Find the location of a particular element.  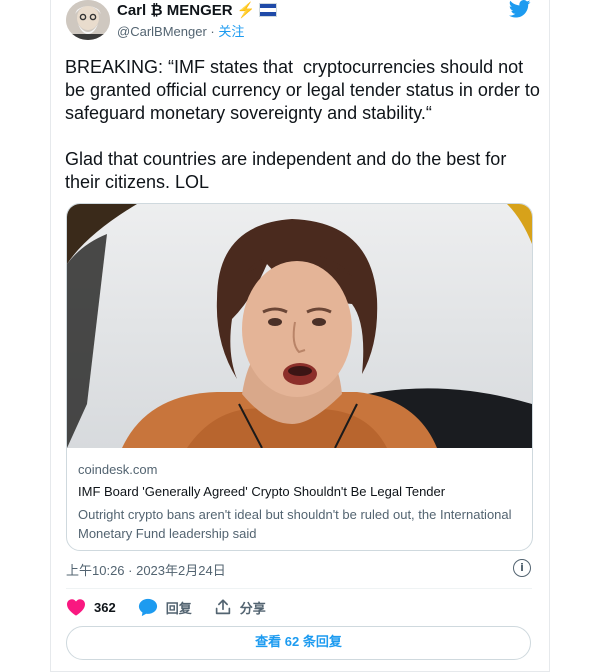

share-icon is located at coordinates (222, 607).